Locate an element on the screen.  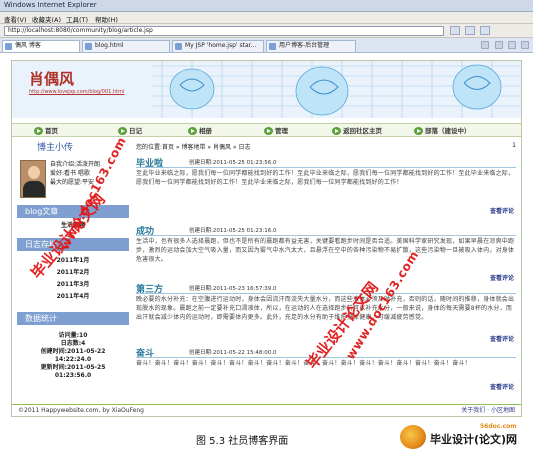
article-date: 创建日期:2011-05-25 01:23:16.0 is located at coordinates (233, 231).